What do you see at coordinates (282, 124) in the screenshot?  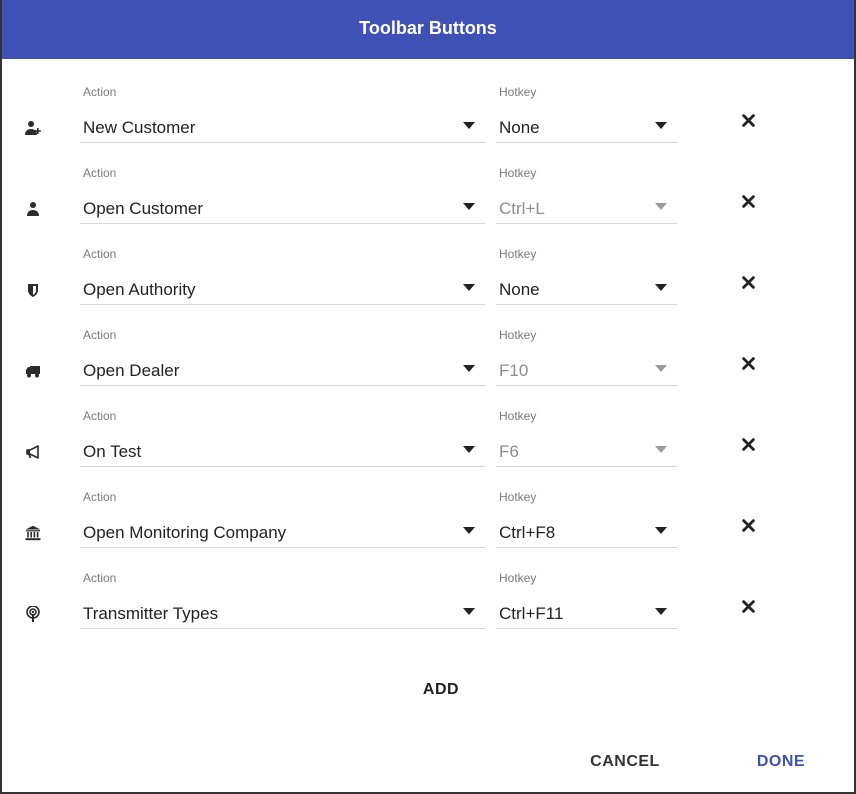 I see `action-select: New Customer` at bounding box center [282, 124].